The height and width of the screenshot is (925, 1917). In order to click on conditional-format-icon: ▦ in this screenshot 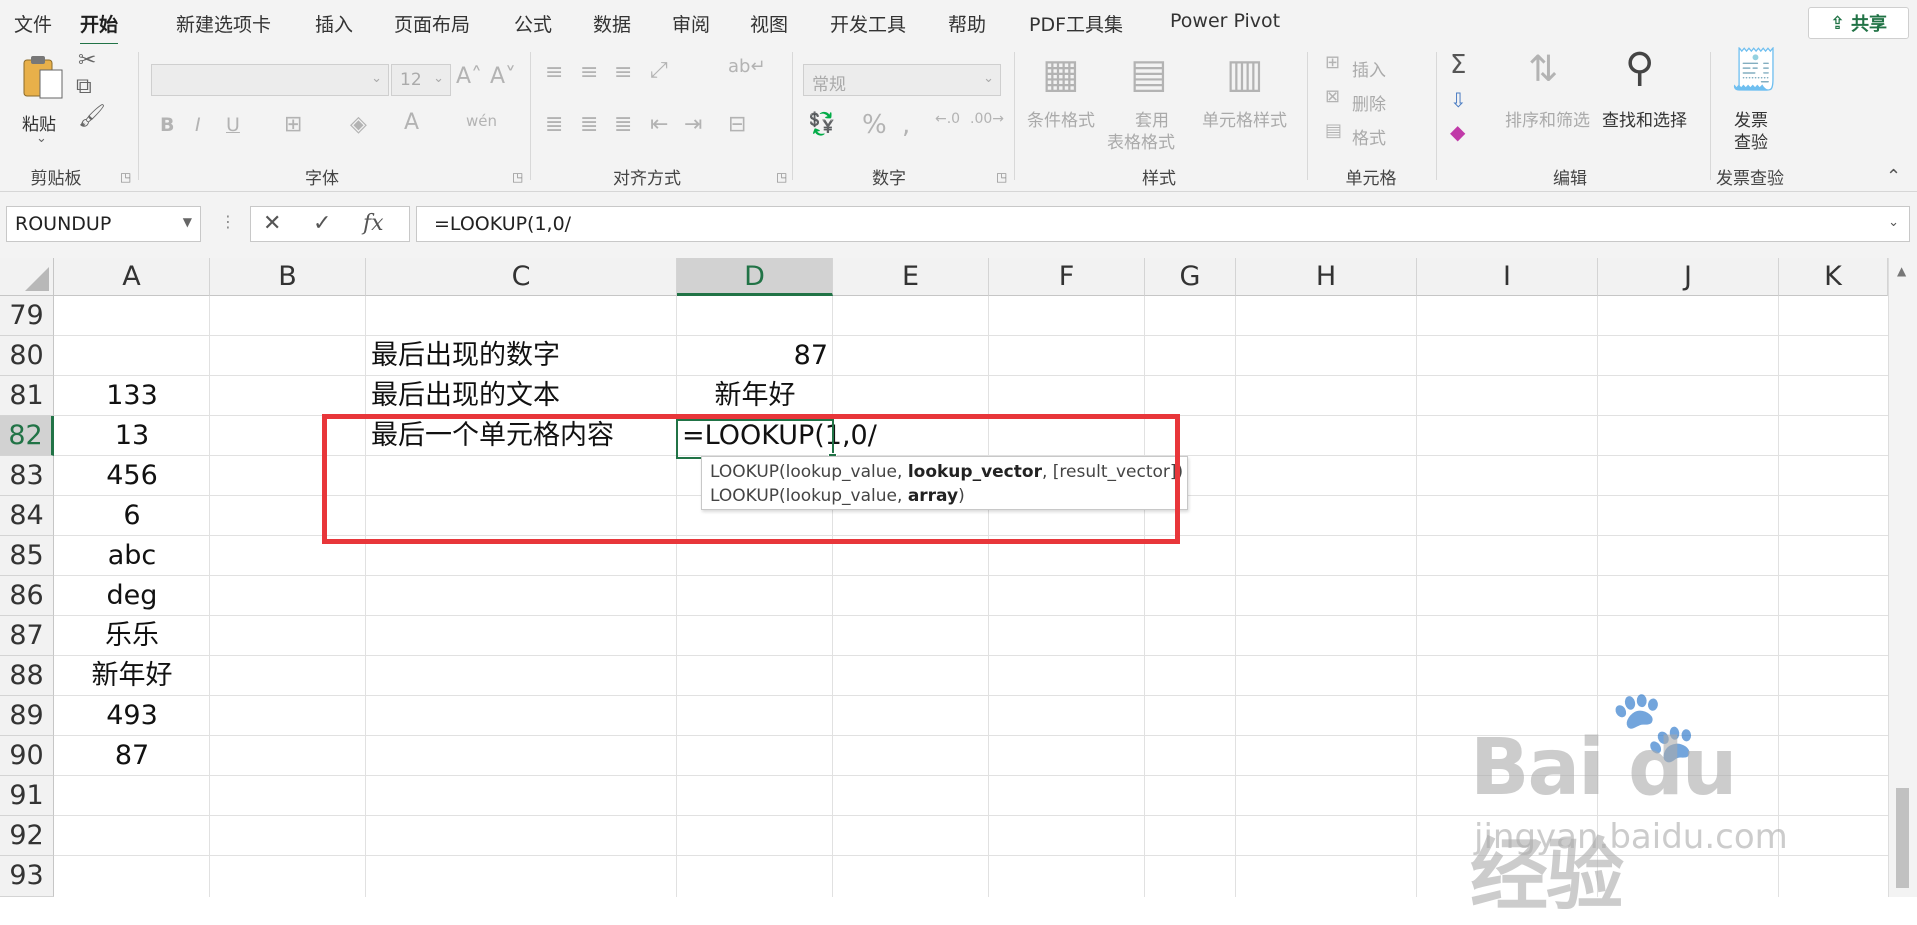, I will do `click(1061, 74)`.